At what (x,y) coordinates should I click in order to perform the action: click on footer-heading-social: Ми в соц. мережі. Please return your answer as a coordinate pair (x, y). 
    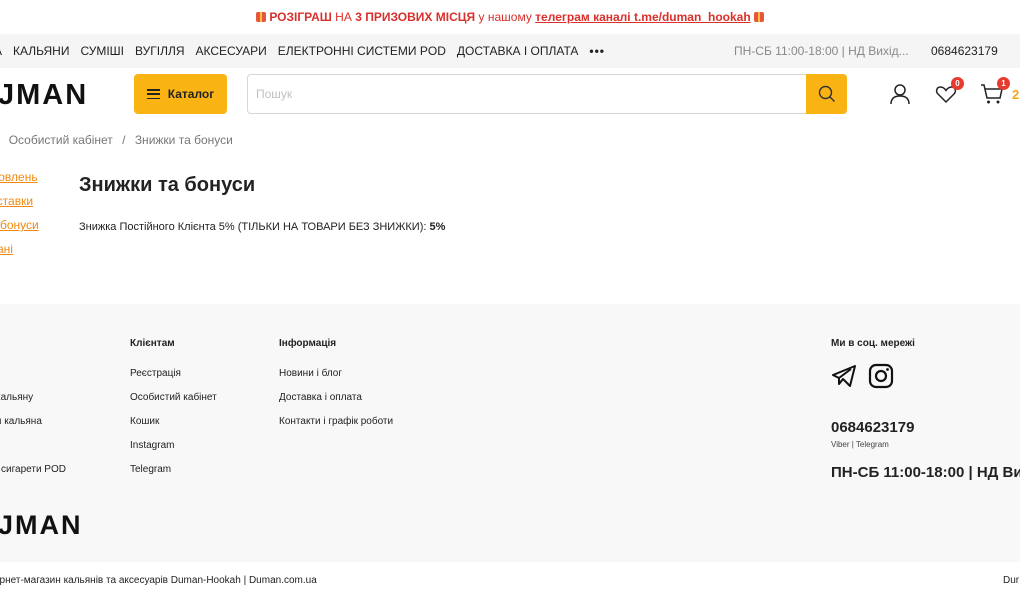
    Looking at the image, I should click on (873, 343).